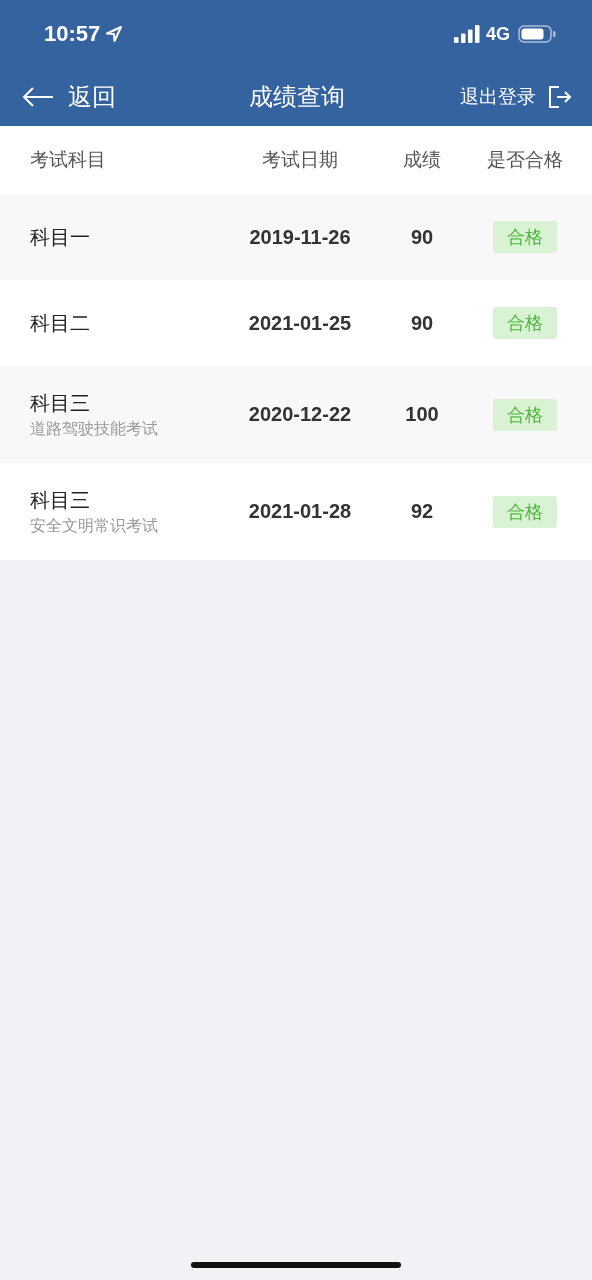 Image resolution: width=592 pixels, height=1280 pixels. I want to click on battery-icon, so click(537, 34).